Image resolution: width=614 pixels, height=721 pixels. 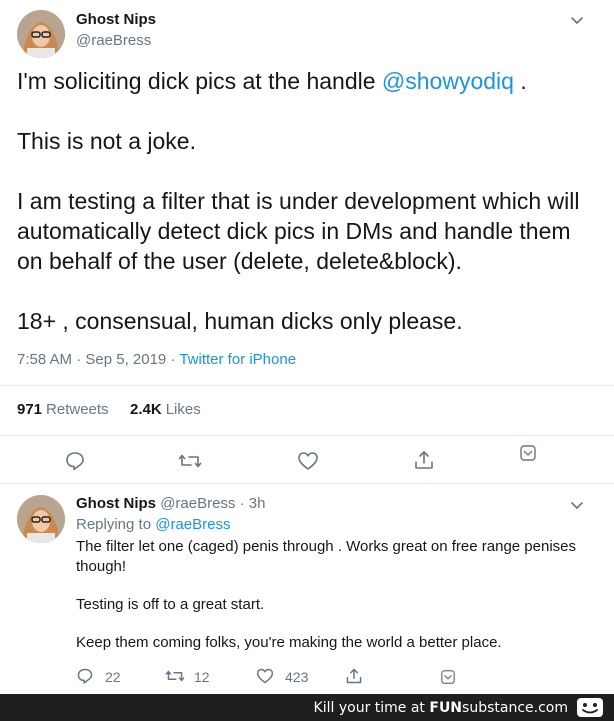 What do you see at coordinates (106, 141) in the screenshot?
I see `tweet-line-2: This is not a joke.` at bounding box center [106, 141].